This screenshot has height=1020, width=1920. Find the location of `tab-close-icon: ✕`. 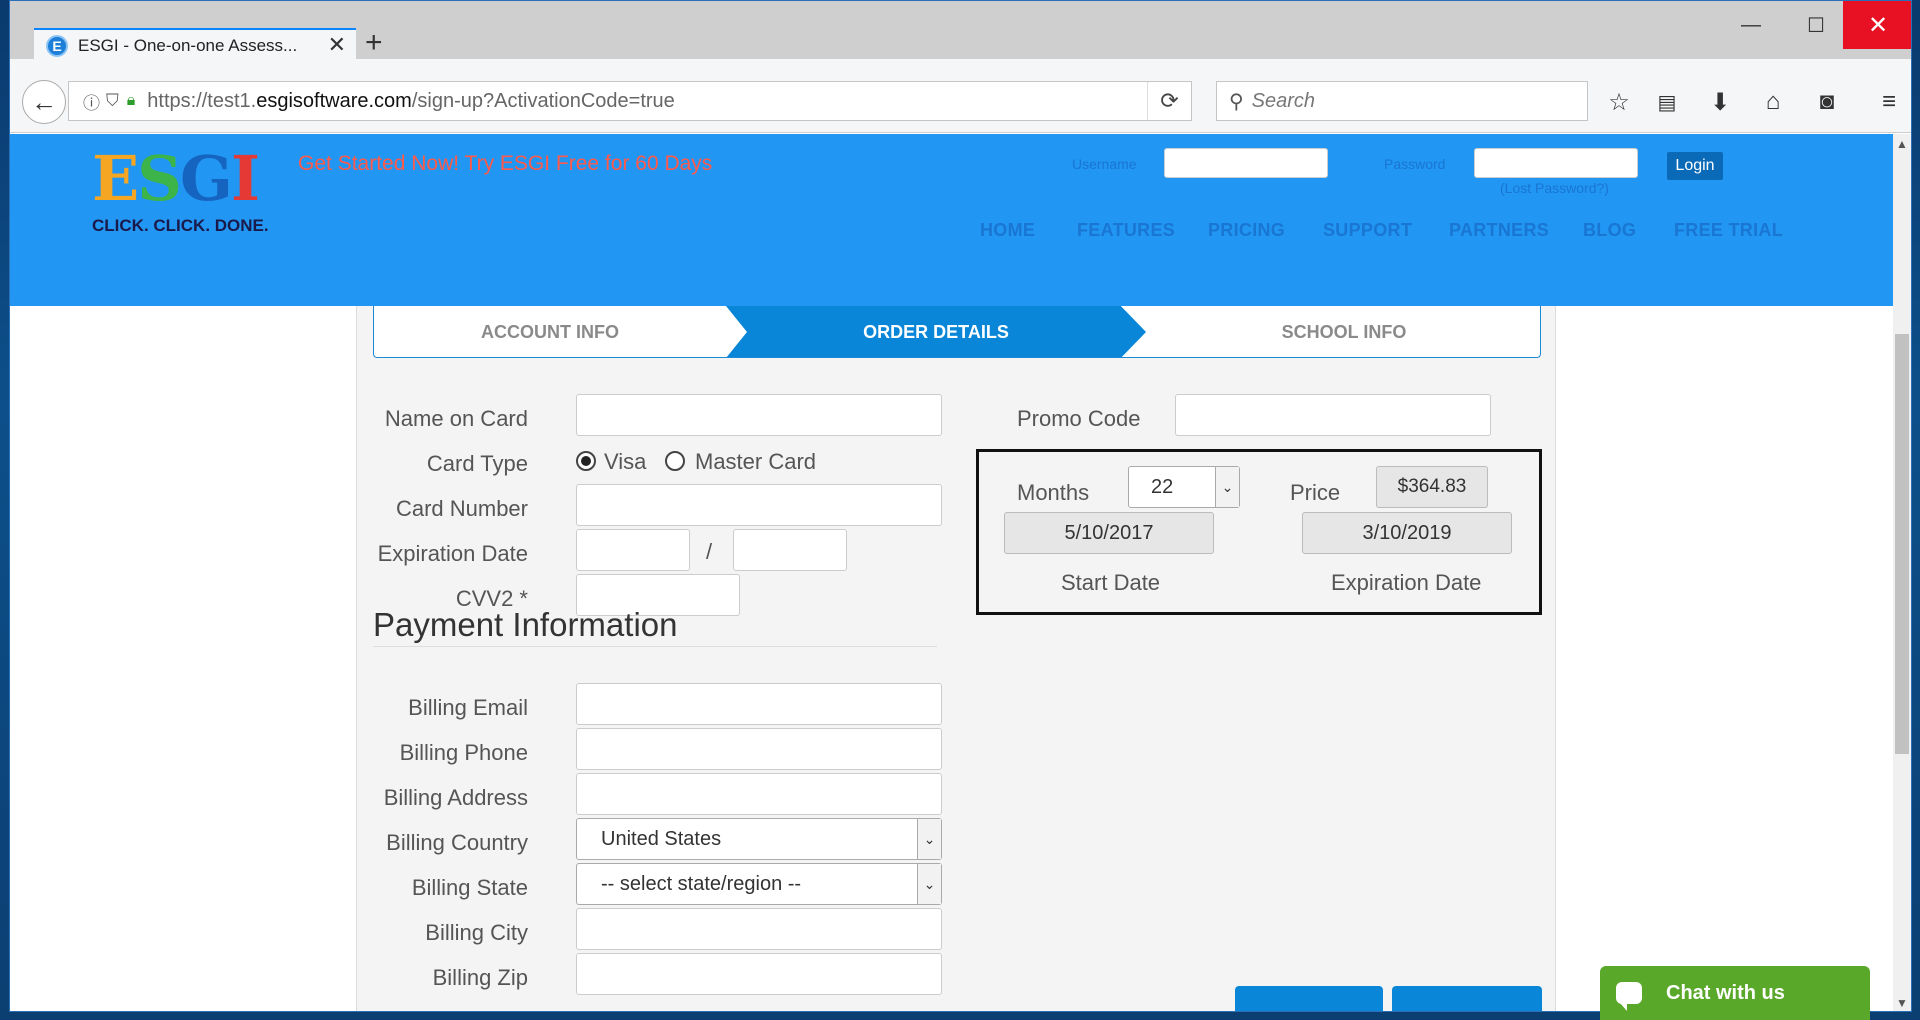

tab-close-icon: ✕ is located at coordinates (337, 45).